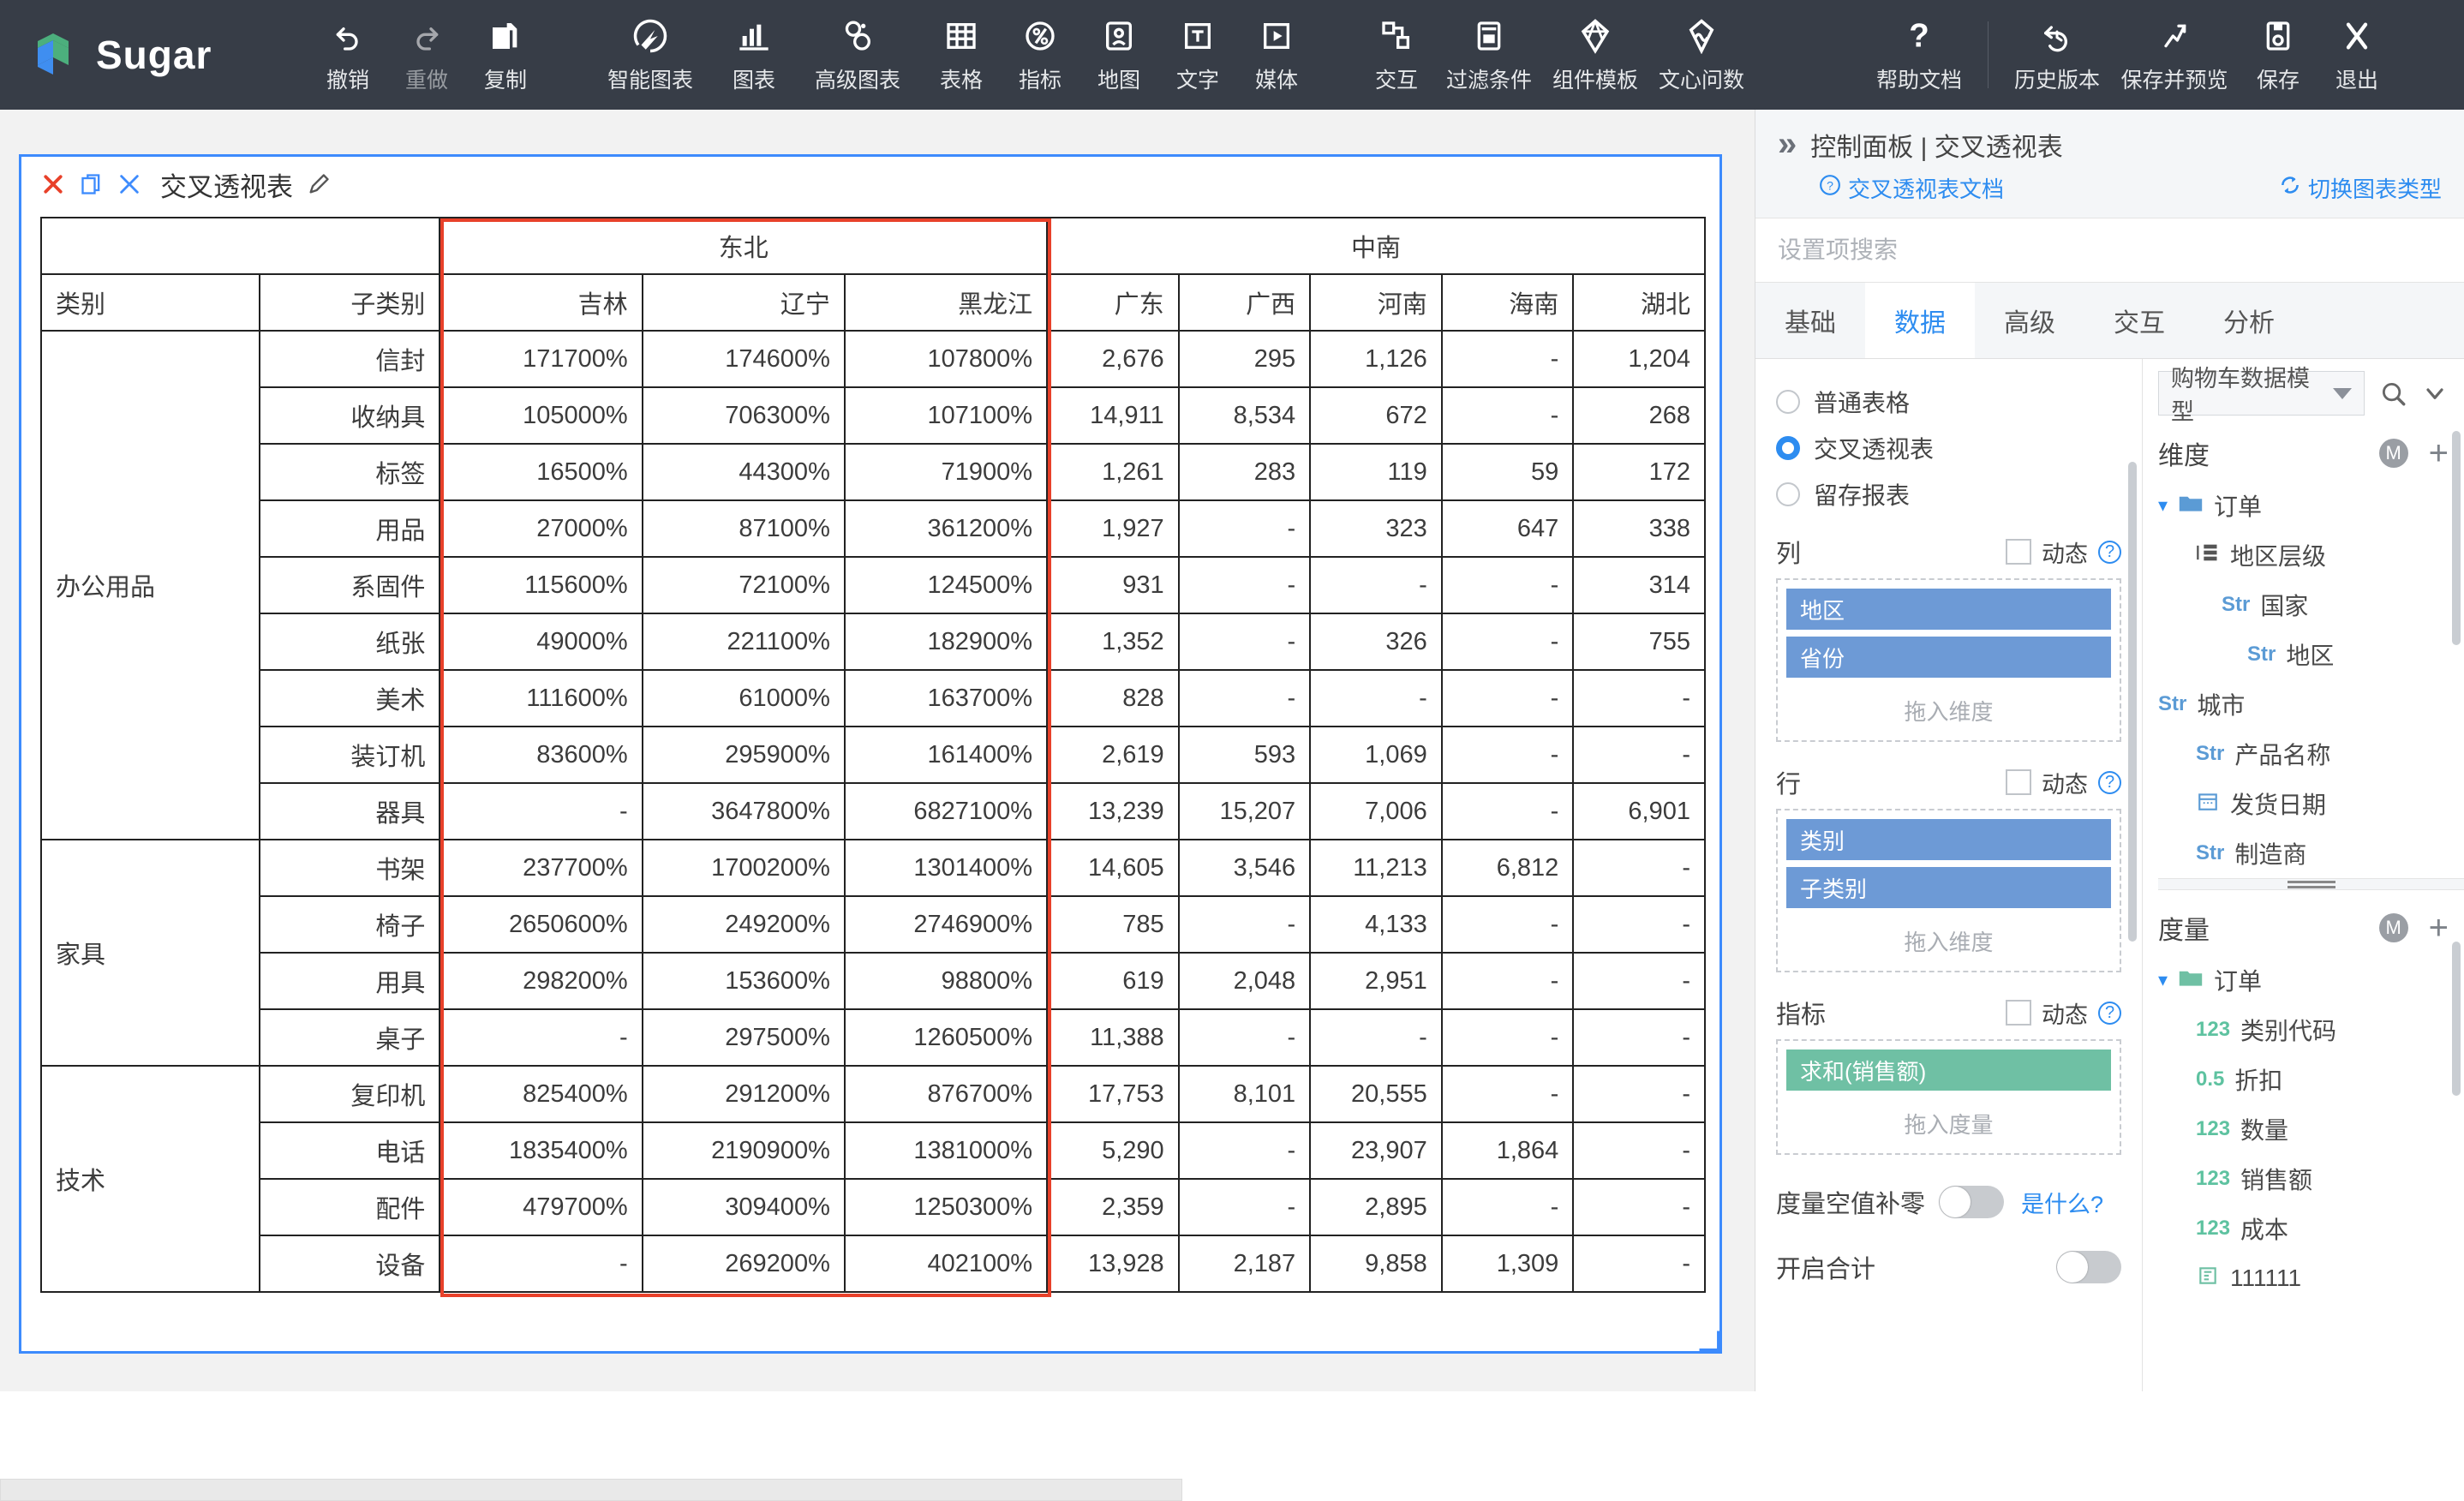  Describe the element at coordinates (2311, 884) in the screenshot. I see `panel-splitter` at that location.